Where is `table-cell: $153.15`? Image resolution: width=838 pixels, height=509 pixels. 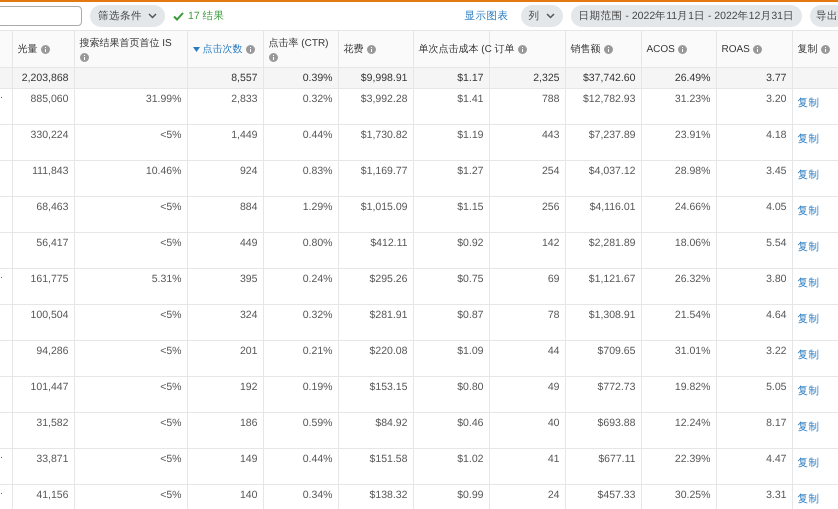 table-cell: $153.15 is located at coordinates (389, 387).